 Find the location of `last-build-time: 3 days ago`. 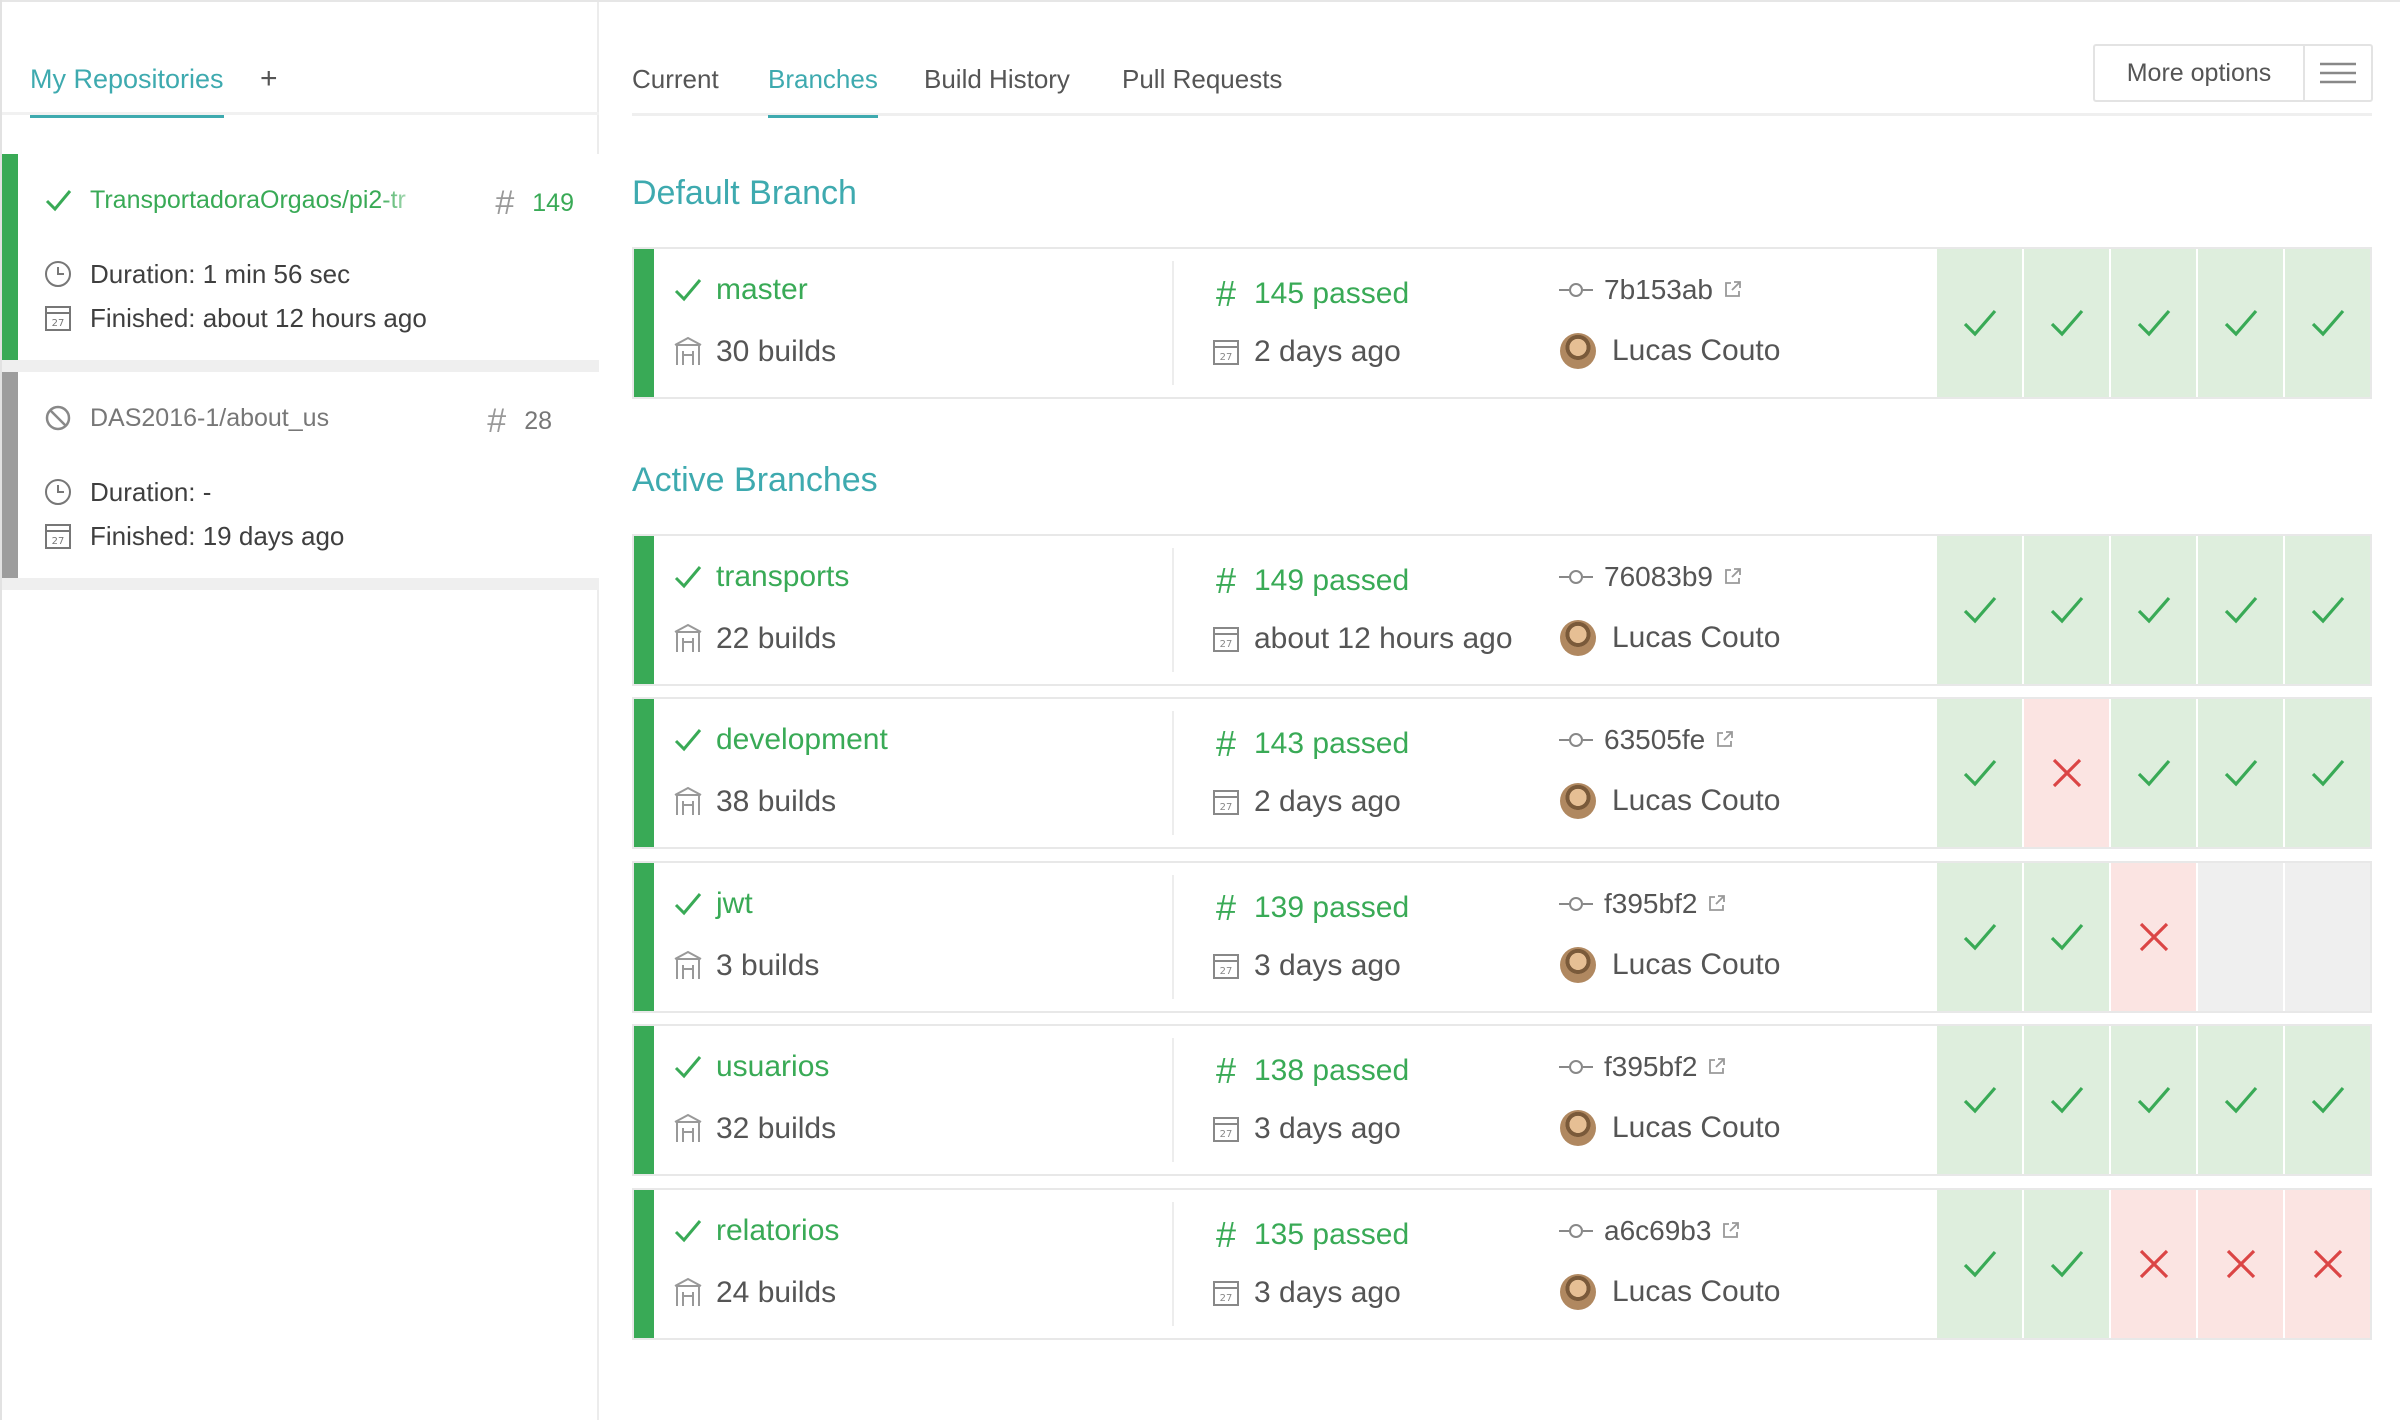

last-build-time: 3 days ago is located at coordinates (1327, 1128).